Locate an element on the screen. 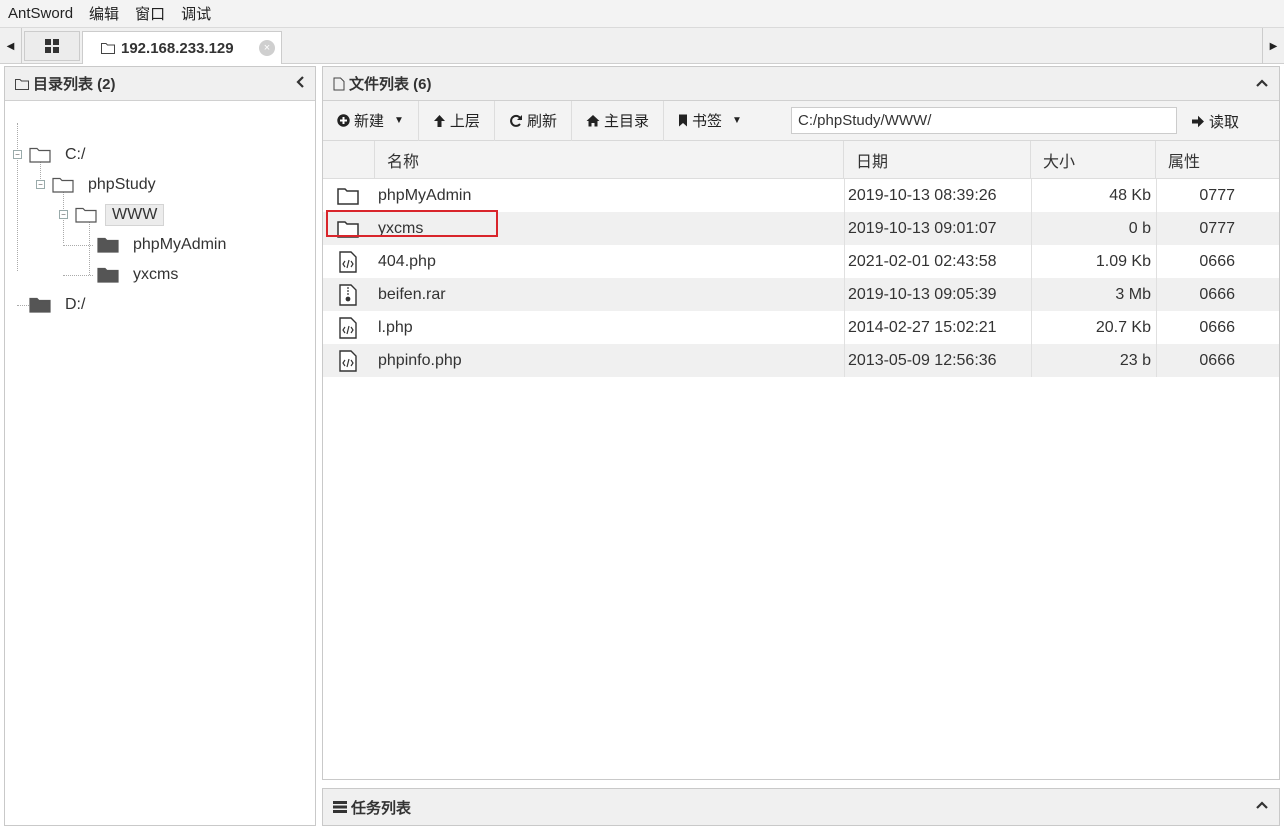 This screenshot has height=828, width=1284. tree-item-label: yxcms is located at coordinates (156, 274).